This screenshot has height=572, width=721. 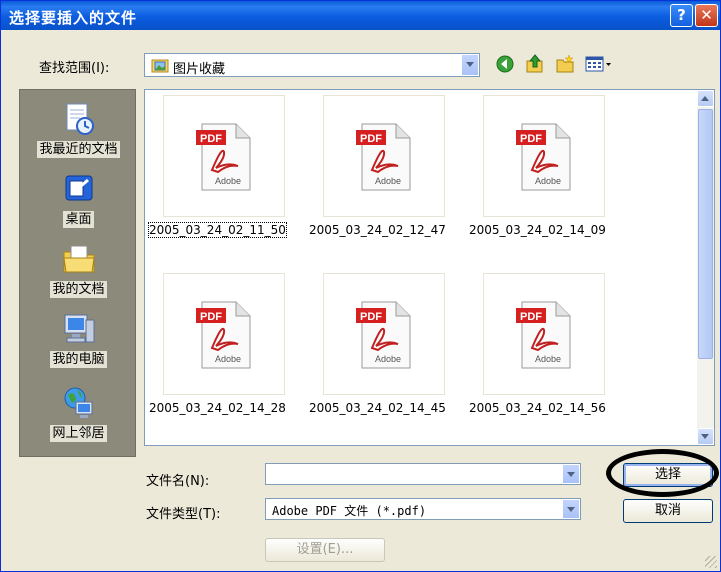 I want to click on place-label: 我的文档, so click(x=78, y=289).